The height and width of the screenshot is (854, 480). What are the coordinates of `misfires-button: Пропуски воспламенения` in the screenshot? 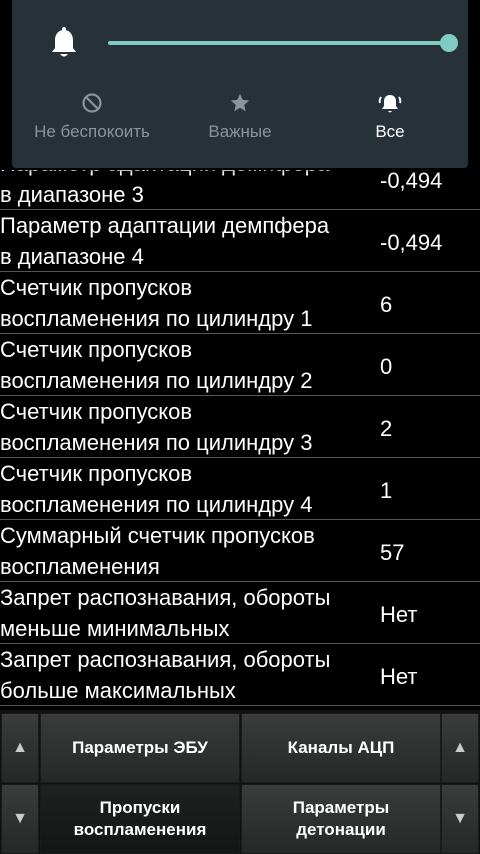 It's located at (140, 819).